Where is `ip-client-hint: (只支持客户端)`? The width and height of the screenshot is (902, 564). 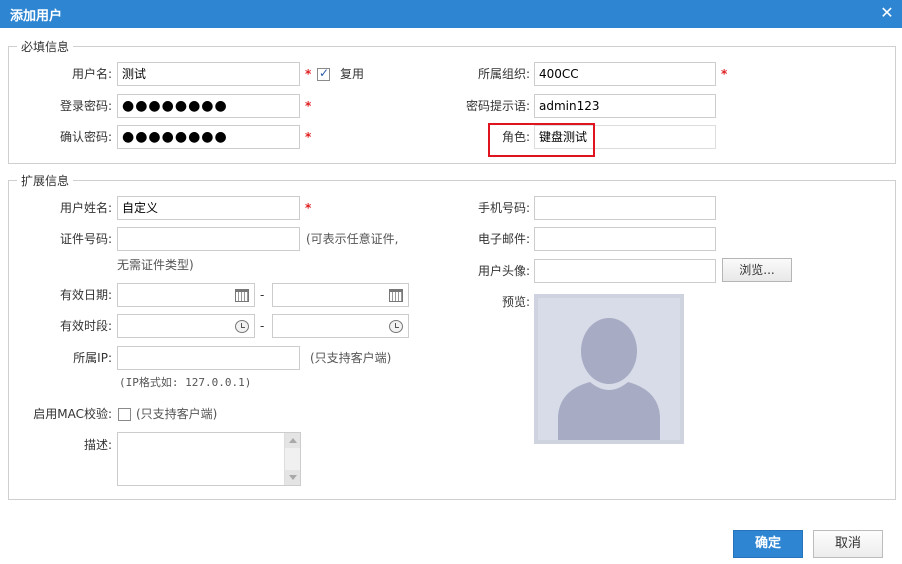
ip-client-hint: (只支持客户端) is located at coordinates (351, 358).